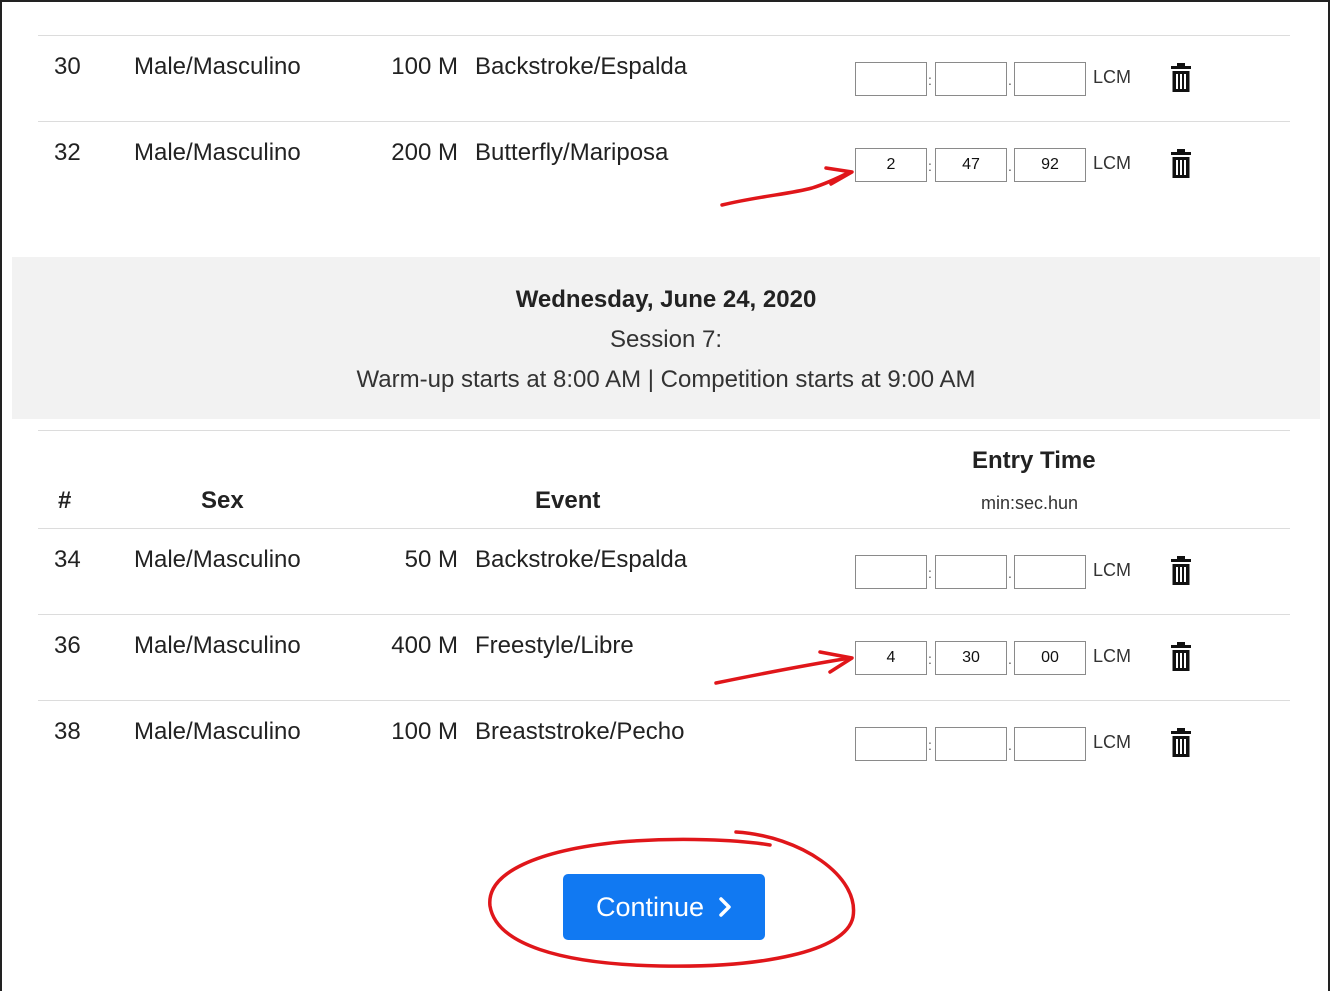 The height and width of the screenshot is (991, 1330). What do you see at coordinates (67, 66) in the screenshot?
I see `event-number: 30` at bounding box center [67, 66].